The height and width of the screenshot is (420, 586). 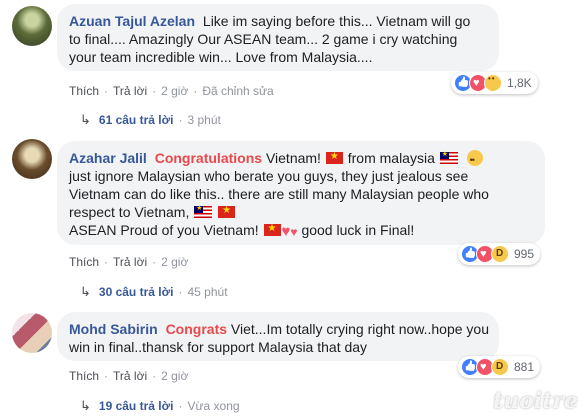 What do you see at coordinates (535, 401) in the screenshot?
I see `tuoitre-watermark: tuoitre` at bounding box center [535, 401].